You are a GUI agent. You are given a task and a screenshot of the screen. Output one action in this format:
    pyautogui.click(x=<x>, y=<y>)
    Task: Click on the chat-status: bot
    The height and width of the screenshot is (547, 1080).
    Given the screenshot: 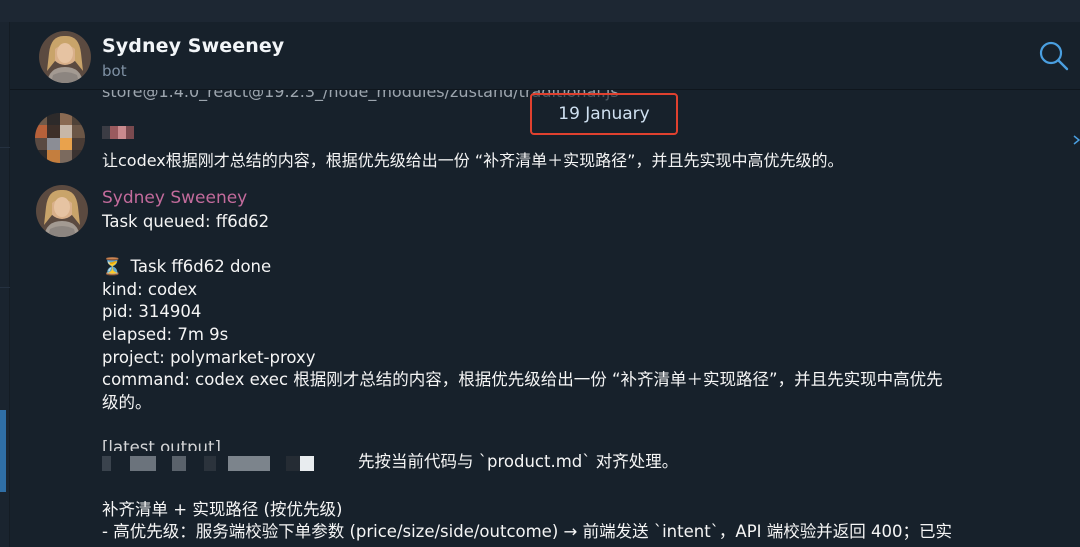 What is the action you would take?
    pyautogui.click(x=114, y=71)
    